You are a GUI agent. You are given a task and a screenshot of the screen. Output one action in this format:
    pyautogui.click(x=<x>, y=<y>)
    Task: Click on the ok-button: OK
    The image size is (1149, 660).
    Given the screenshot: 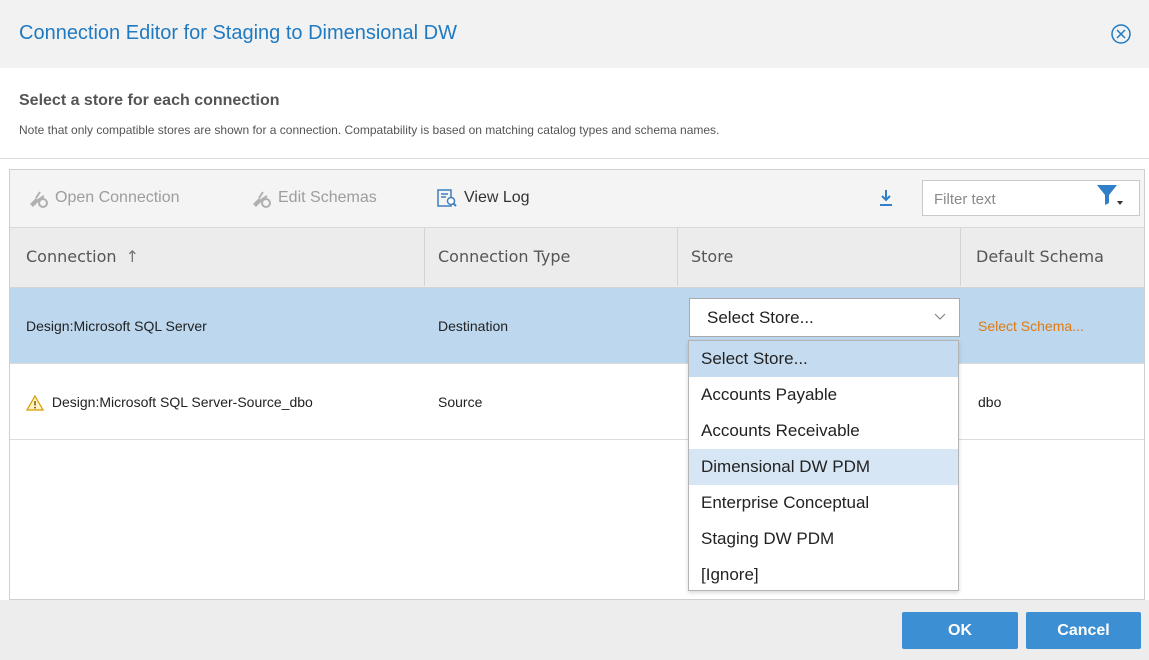 What is the action you would take?
    pyautogui.click(x=960, y=630)
    